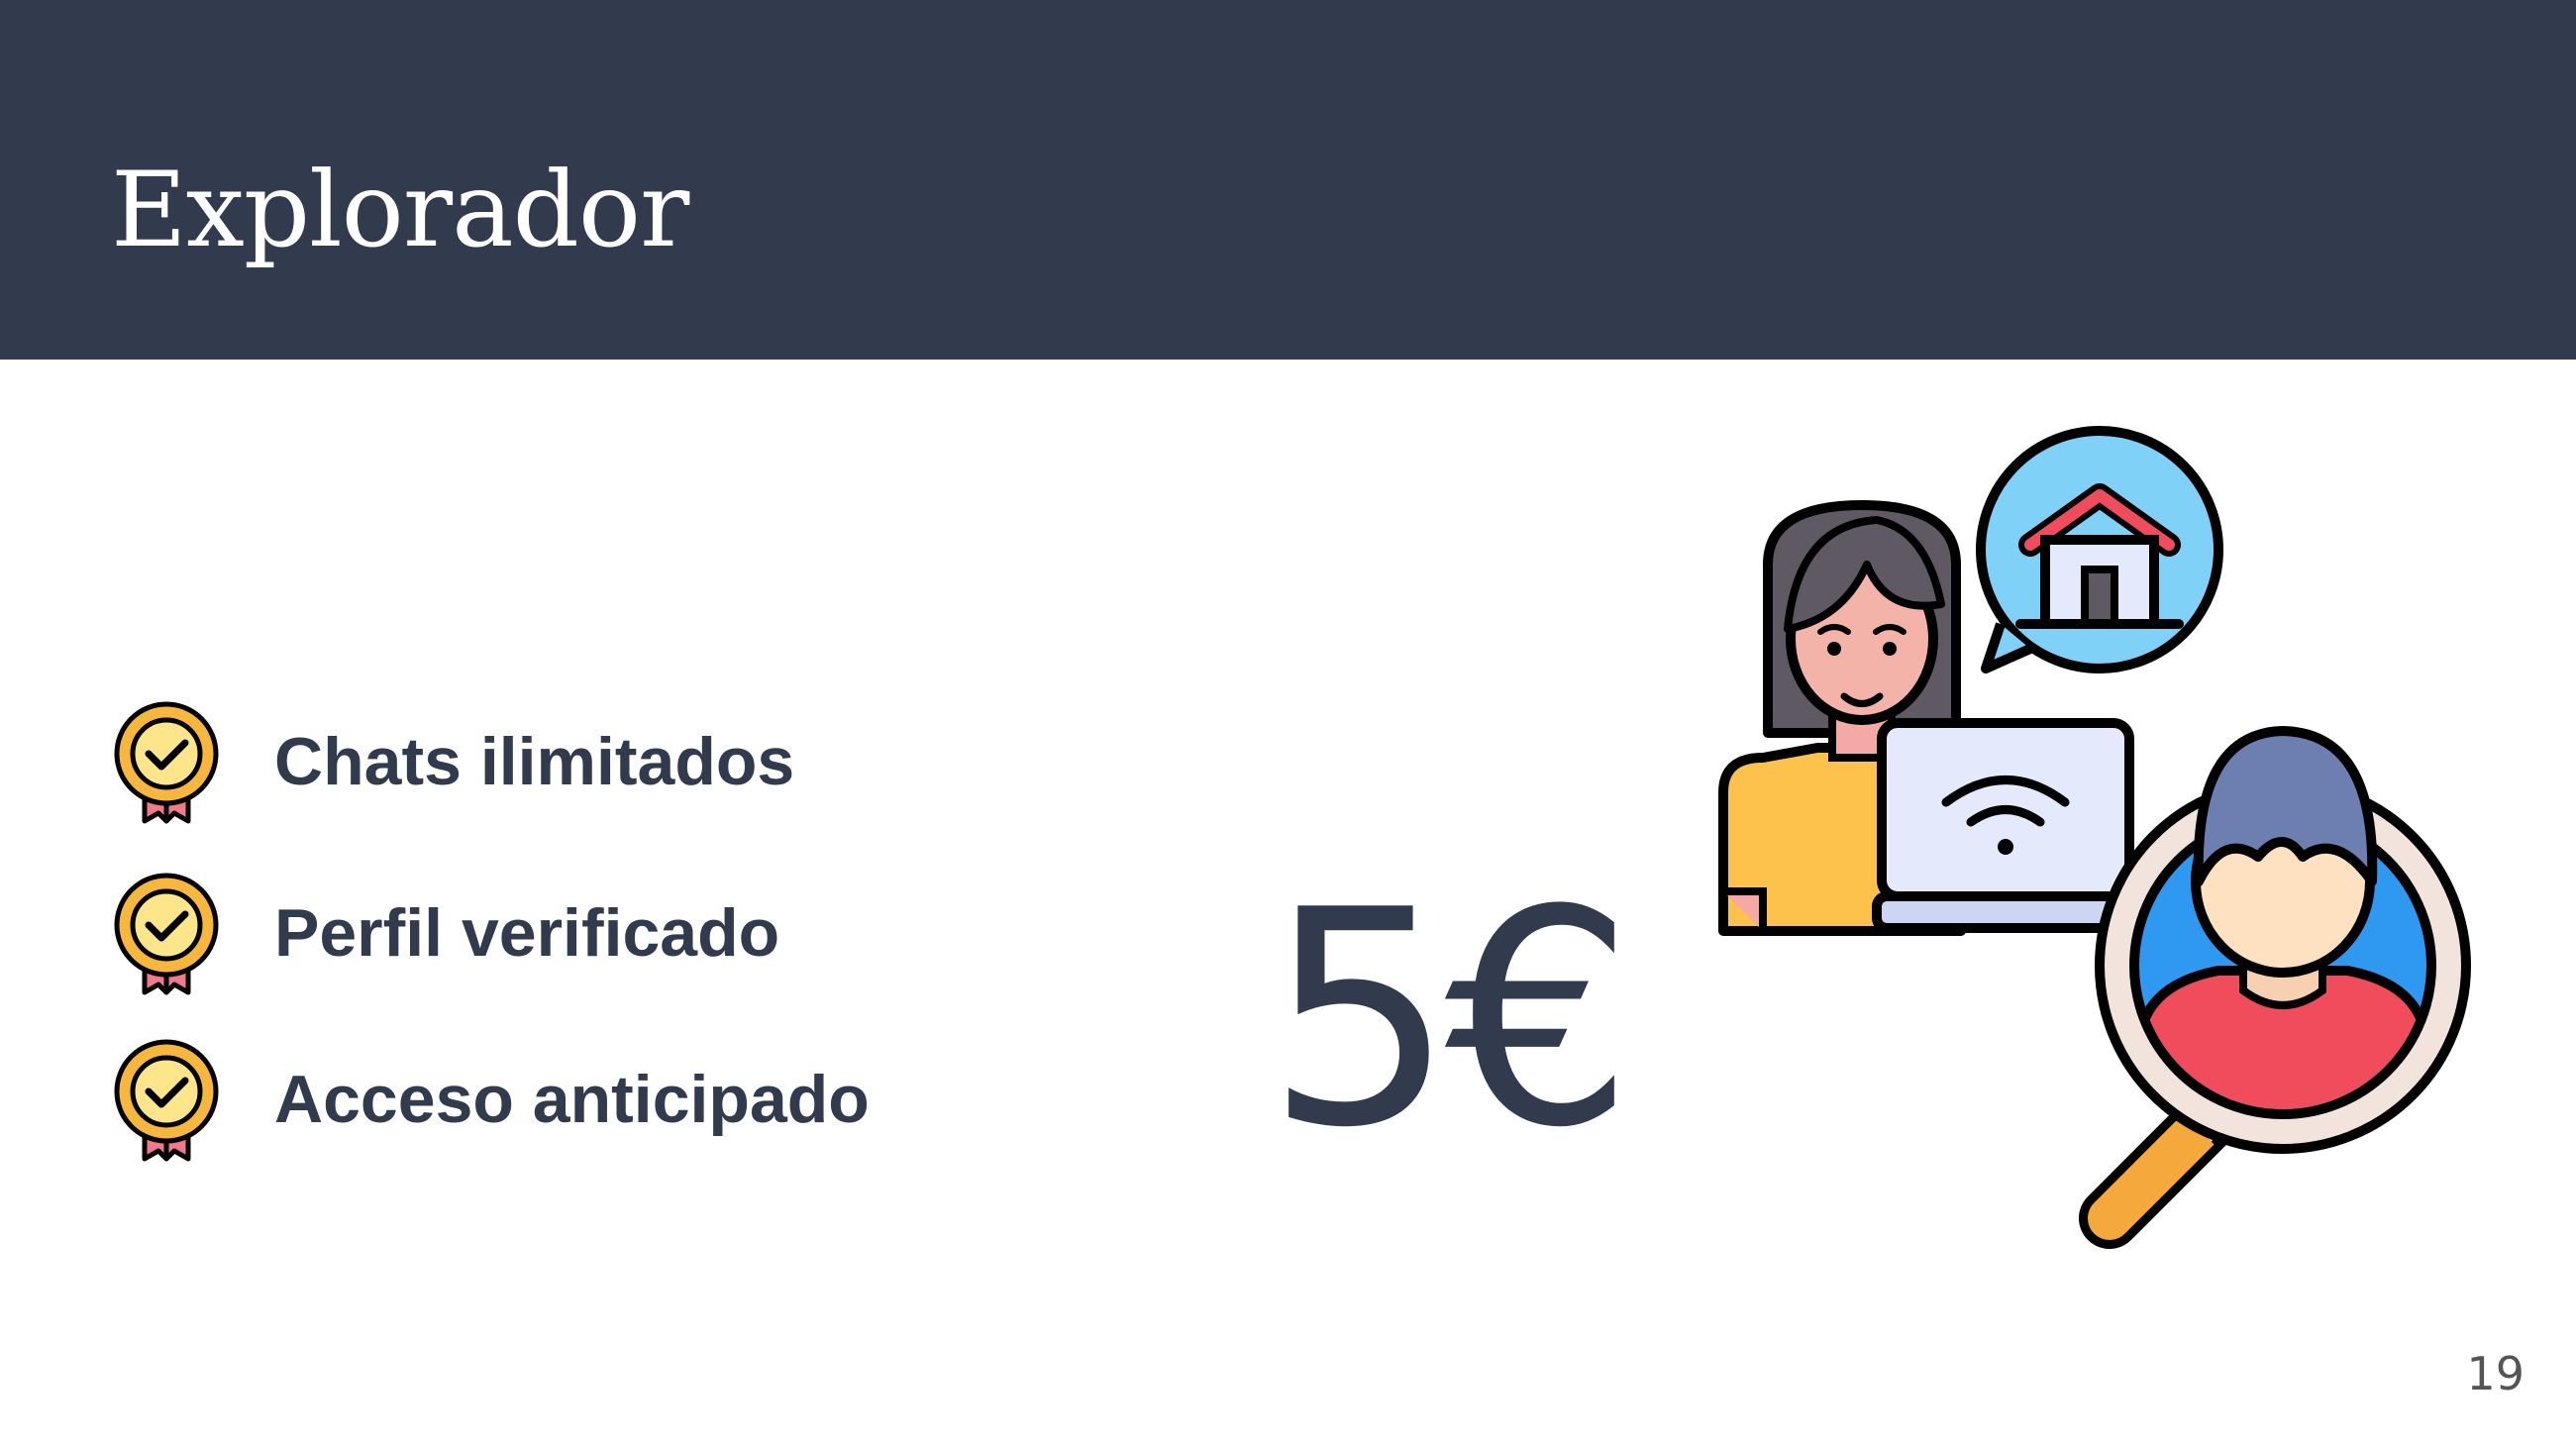 Image resolution: width=2576 pixels, height=1448 pixels. What do you see at coordinates (527, 933) in the screenshot?
I see `feature-label: Perfil verificado` at bounding box center [527, 933].